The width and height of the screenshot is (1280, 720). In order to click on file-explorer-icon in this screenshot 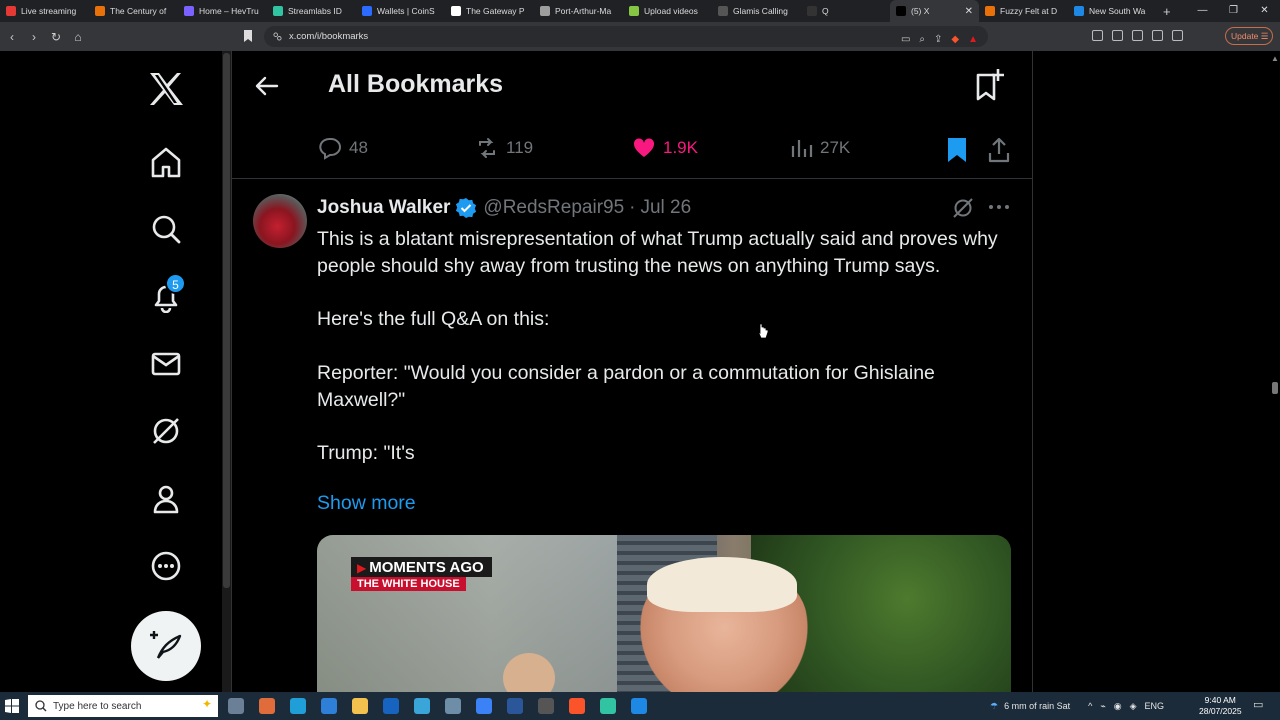, I will do `click(360, 706)`.